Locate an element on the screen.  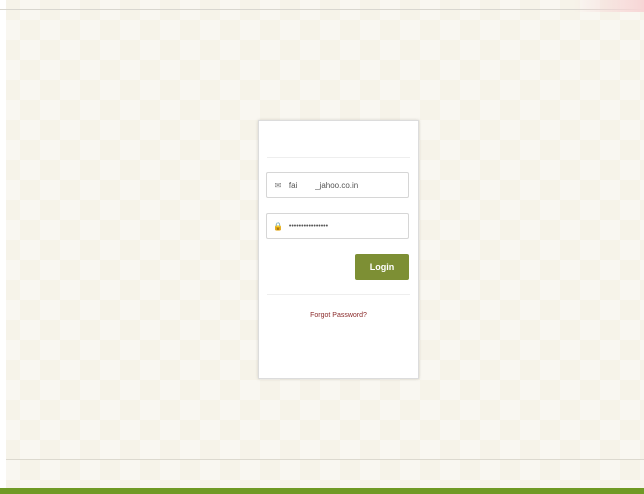
email-field: ✉ is located at coordinates (337, 185).